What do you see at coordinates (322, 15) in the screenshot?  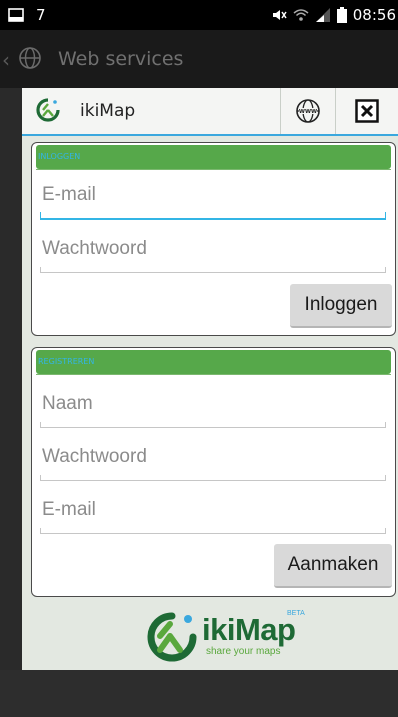 I see `signal-icon` at bounding box center [322, 15].